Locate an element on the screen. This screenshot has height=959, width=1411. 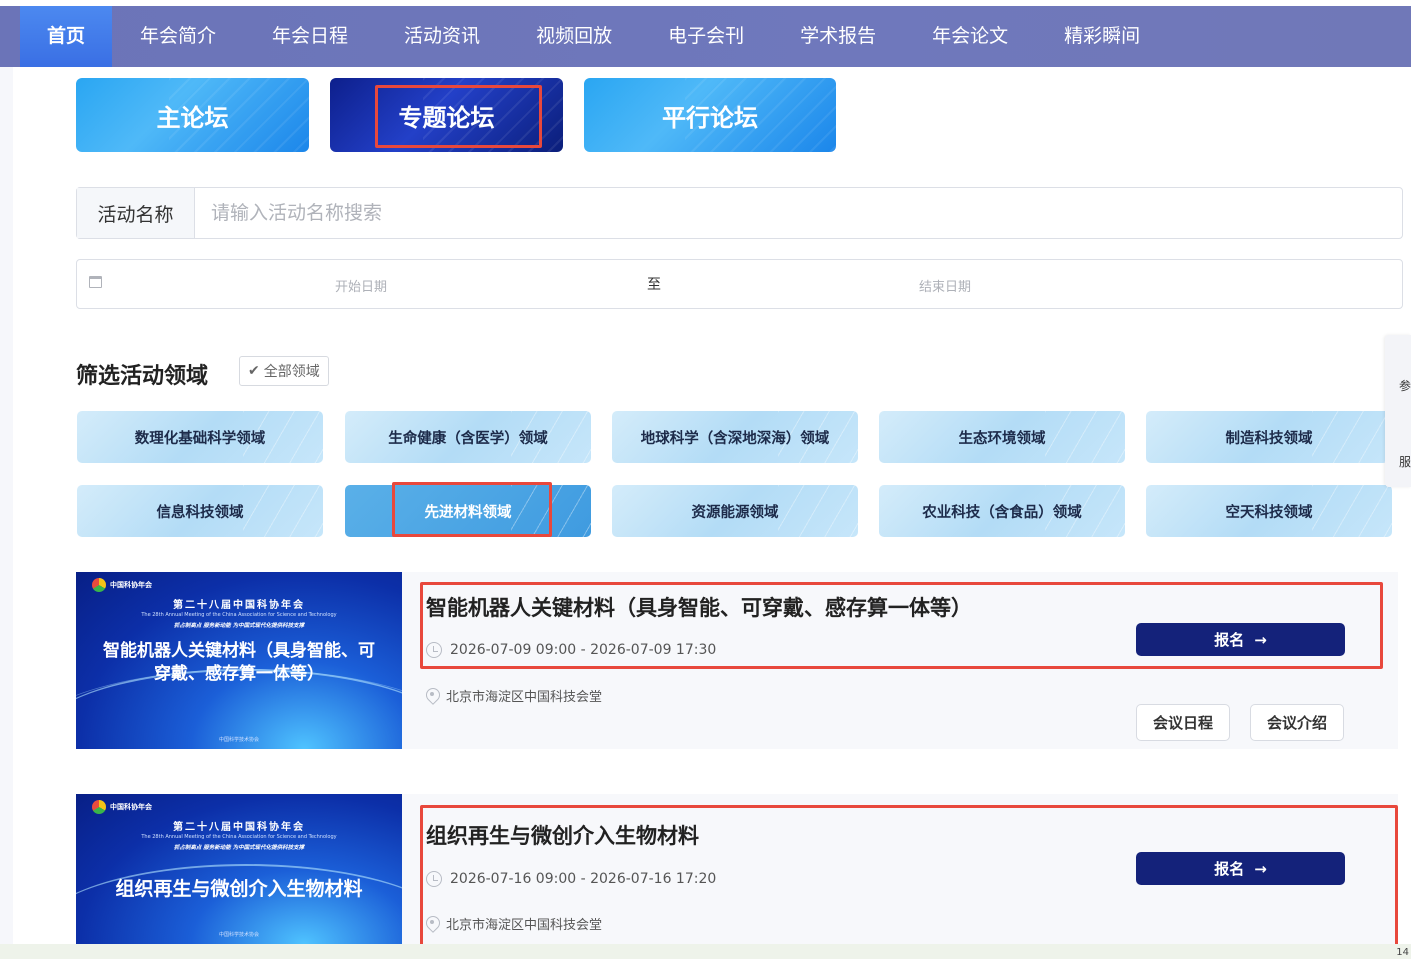
field-label: 资源能源领域 is located at coordinates (735, 512).